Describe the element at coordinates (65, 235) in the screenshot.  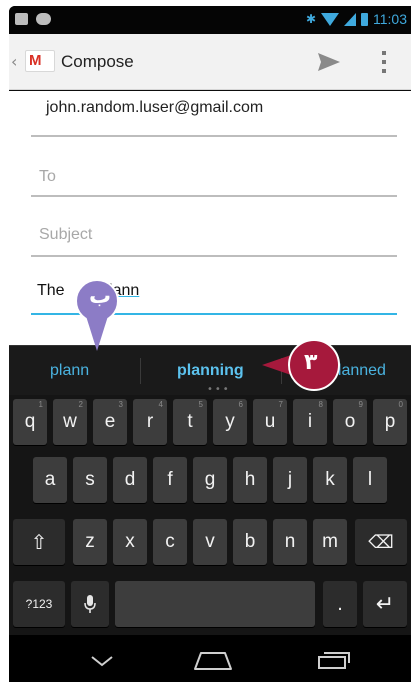
I see `subject-field: Subject` at that location.